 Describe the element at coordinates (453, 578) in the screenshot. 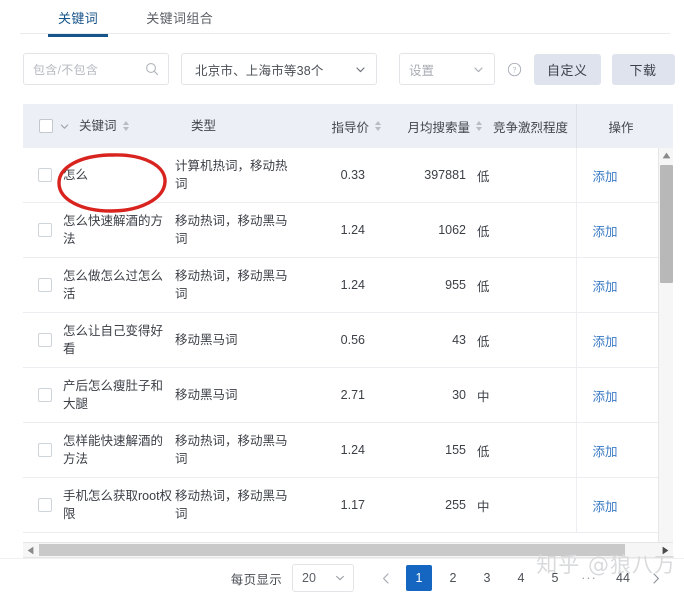

I see `page-button-2: 2` at that location.